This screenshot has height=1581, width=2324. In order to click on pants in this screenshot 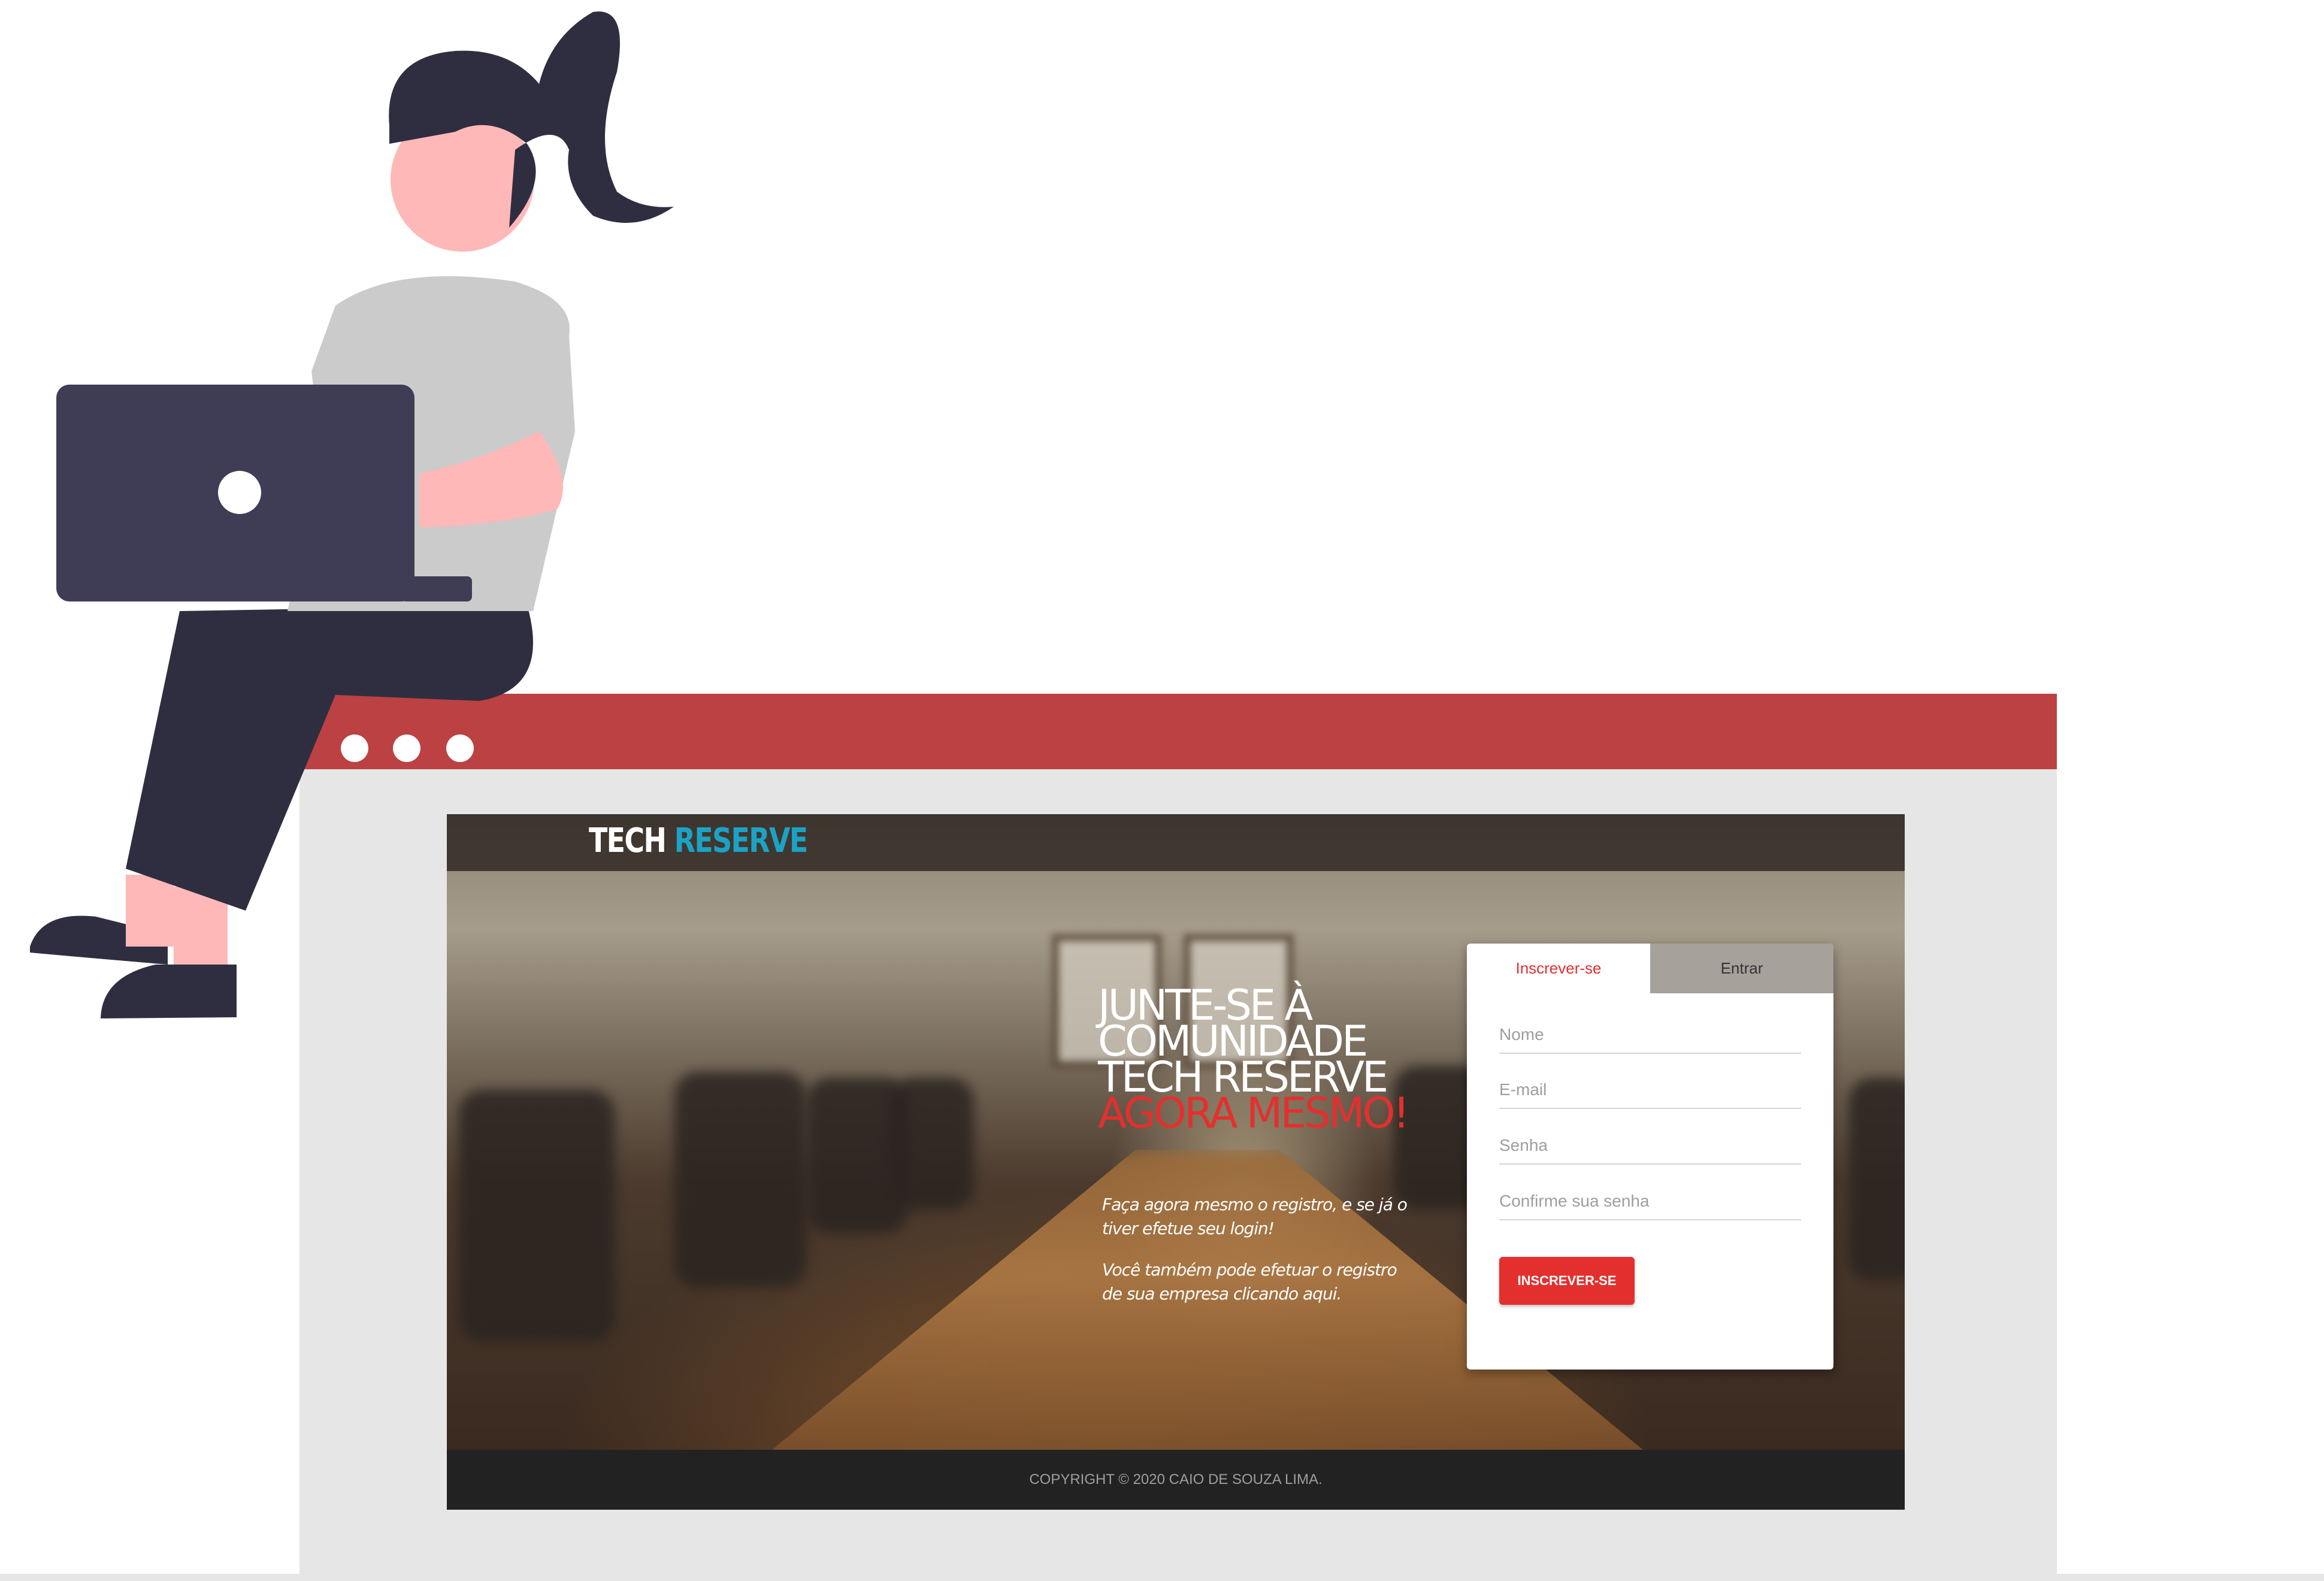, I will do `click(329, 758)`.